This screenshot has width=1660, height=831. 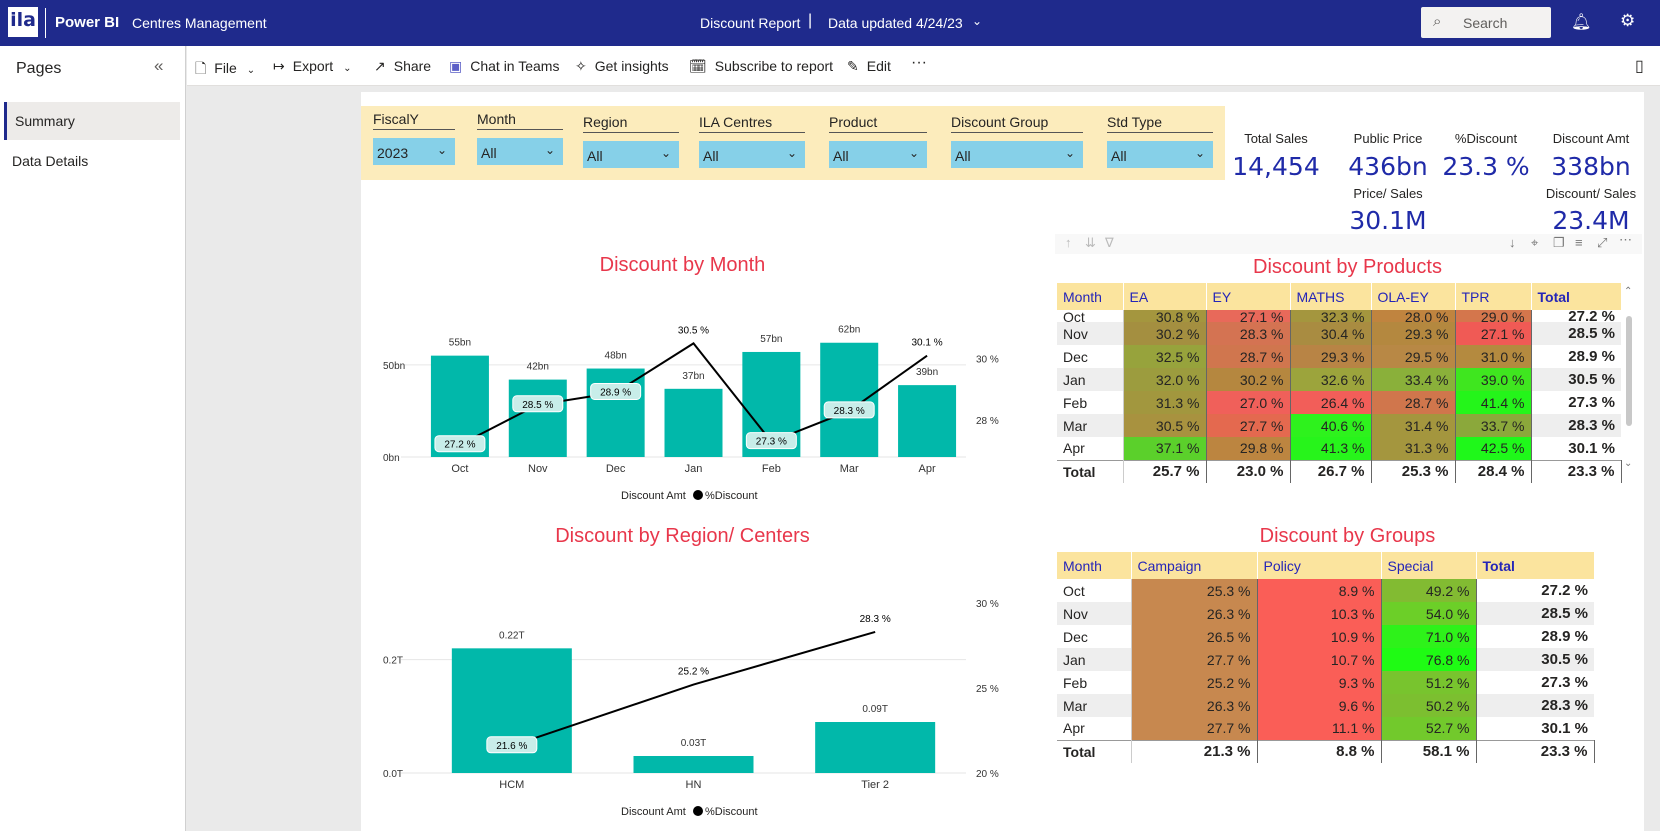 What do you see at coordinates (1194, 636) in the screenshot?
I see `table-cell: 26.5 %` at bounding box center [1194, 636].